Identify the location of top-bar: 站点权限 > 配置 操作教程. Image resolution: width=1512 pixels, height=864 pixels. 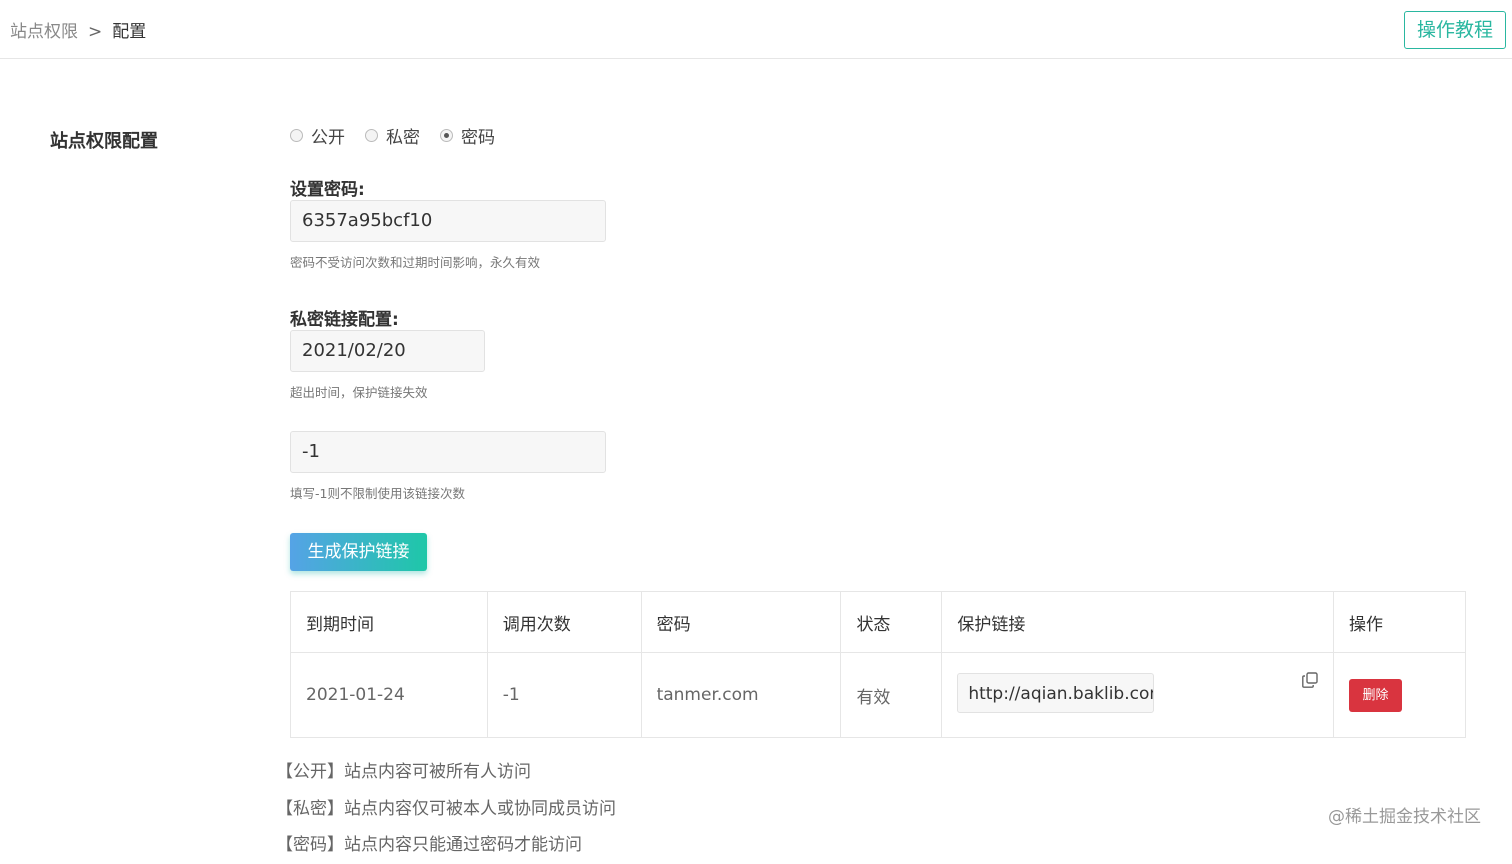
(756, 29).